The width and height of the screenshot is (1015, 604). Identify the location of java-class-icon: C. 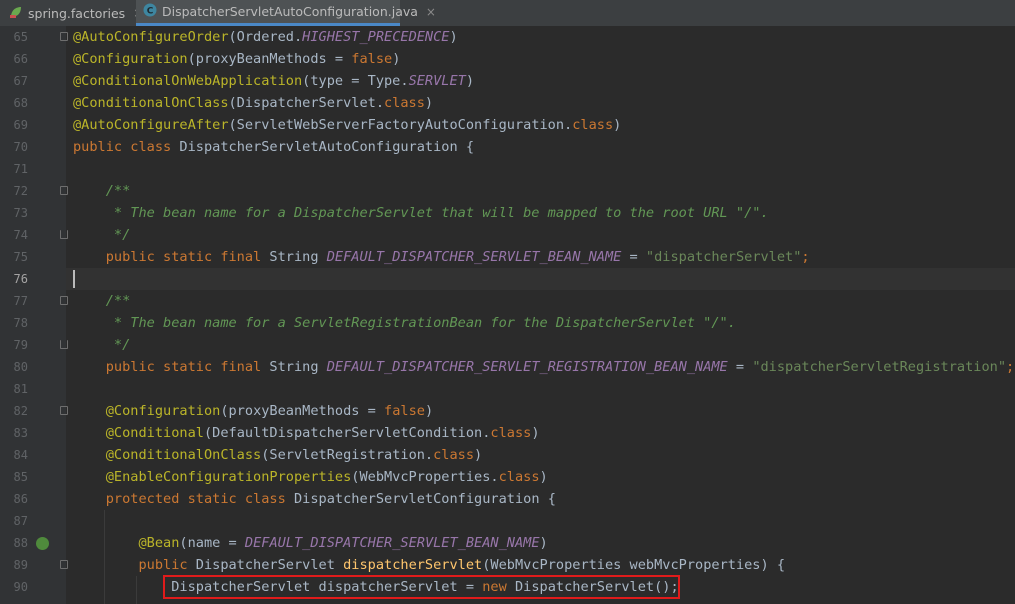
(150, 11).